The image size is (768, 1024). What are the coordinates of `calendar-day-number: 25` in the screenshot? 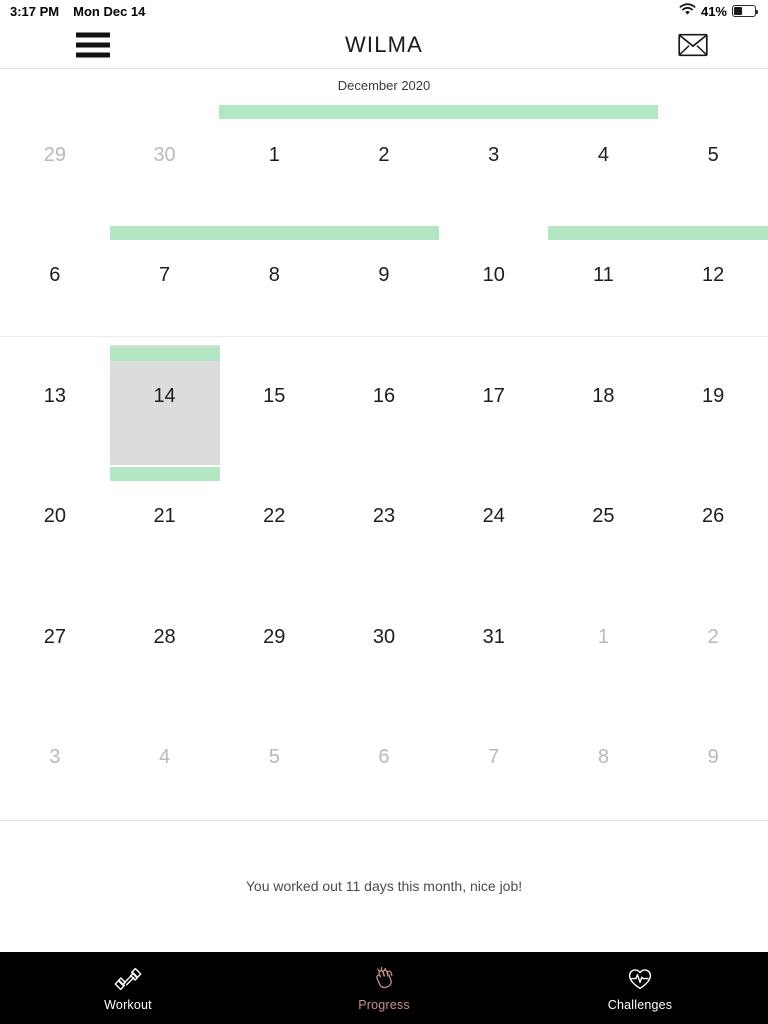 It's located at (603, 516).